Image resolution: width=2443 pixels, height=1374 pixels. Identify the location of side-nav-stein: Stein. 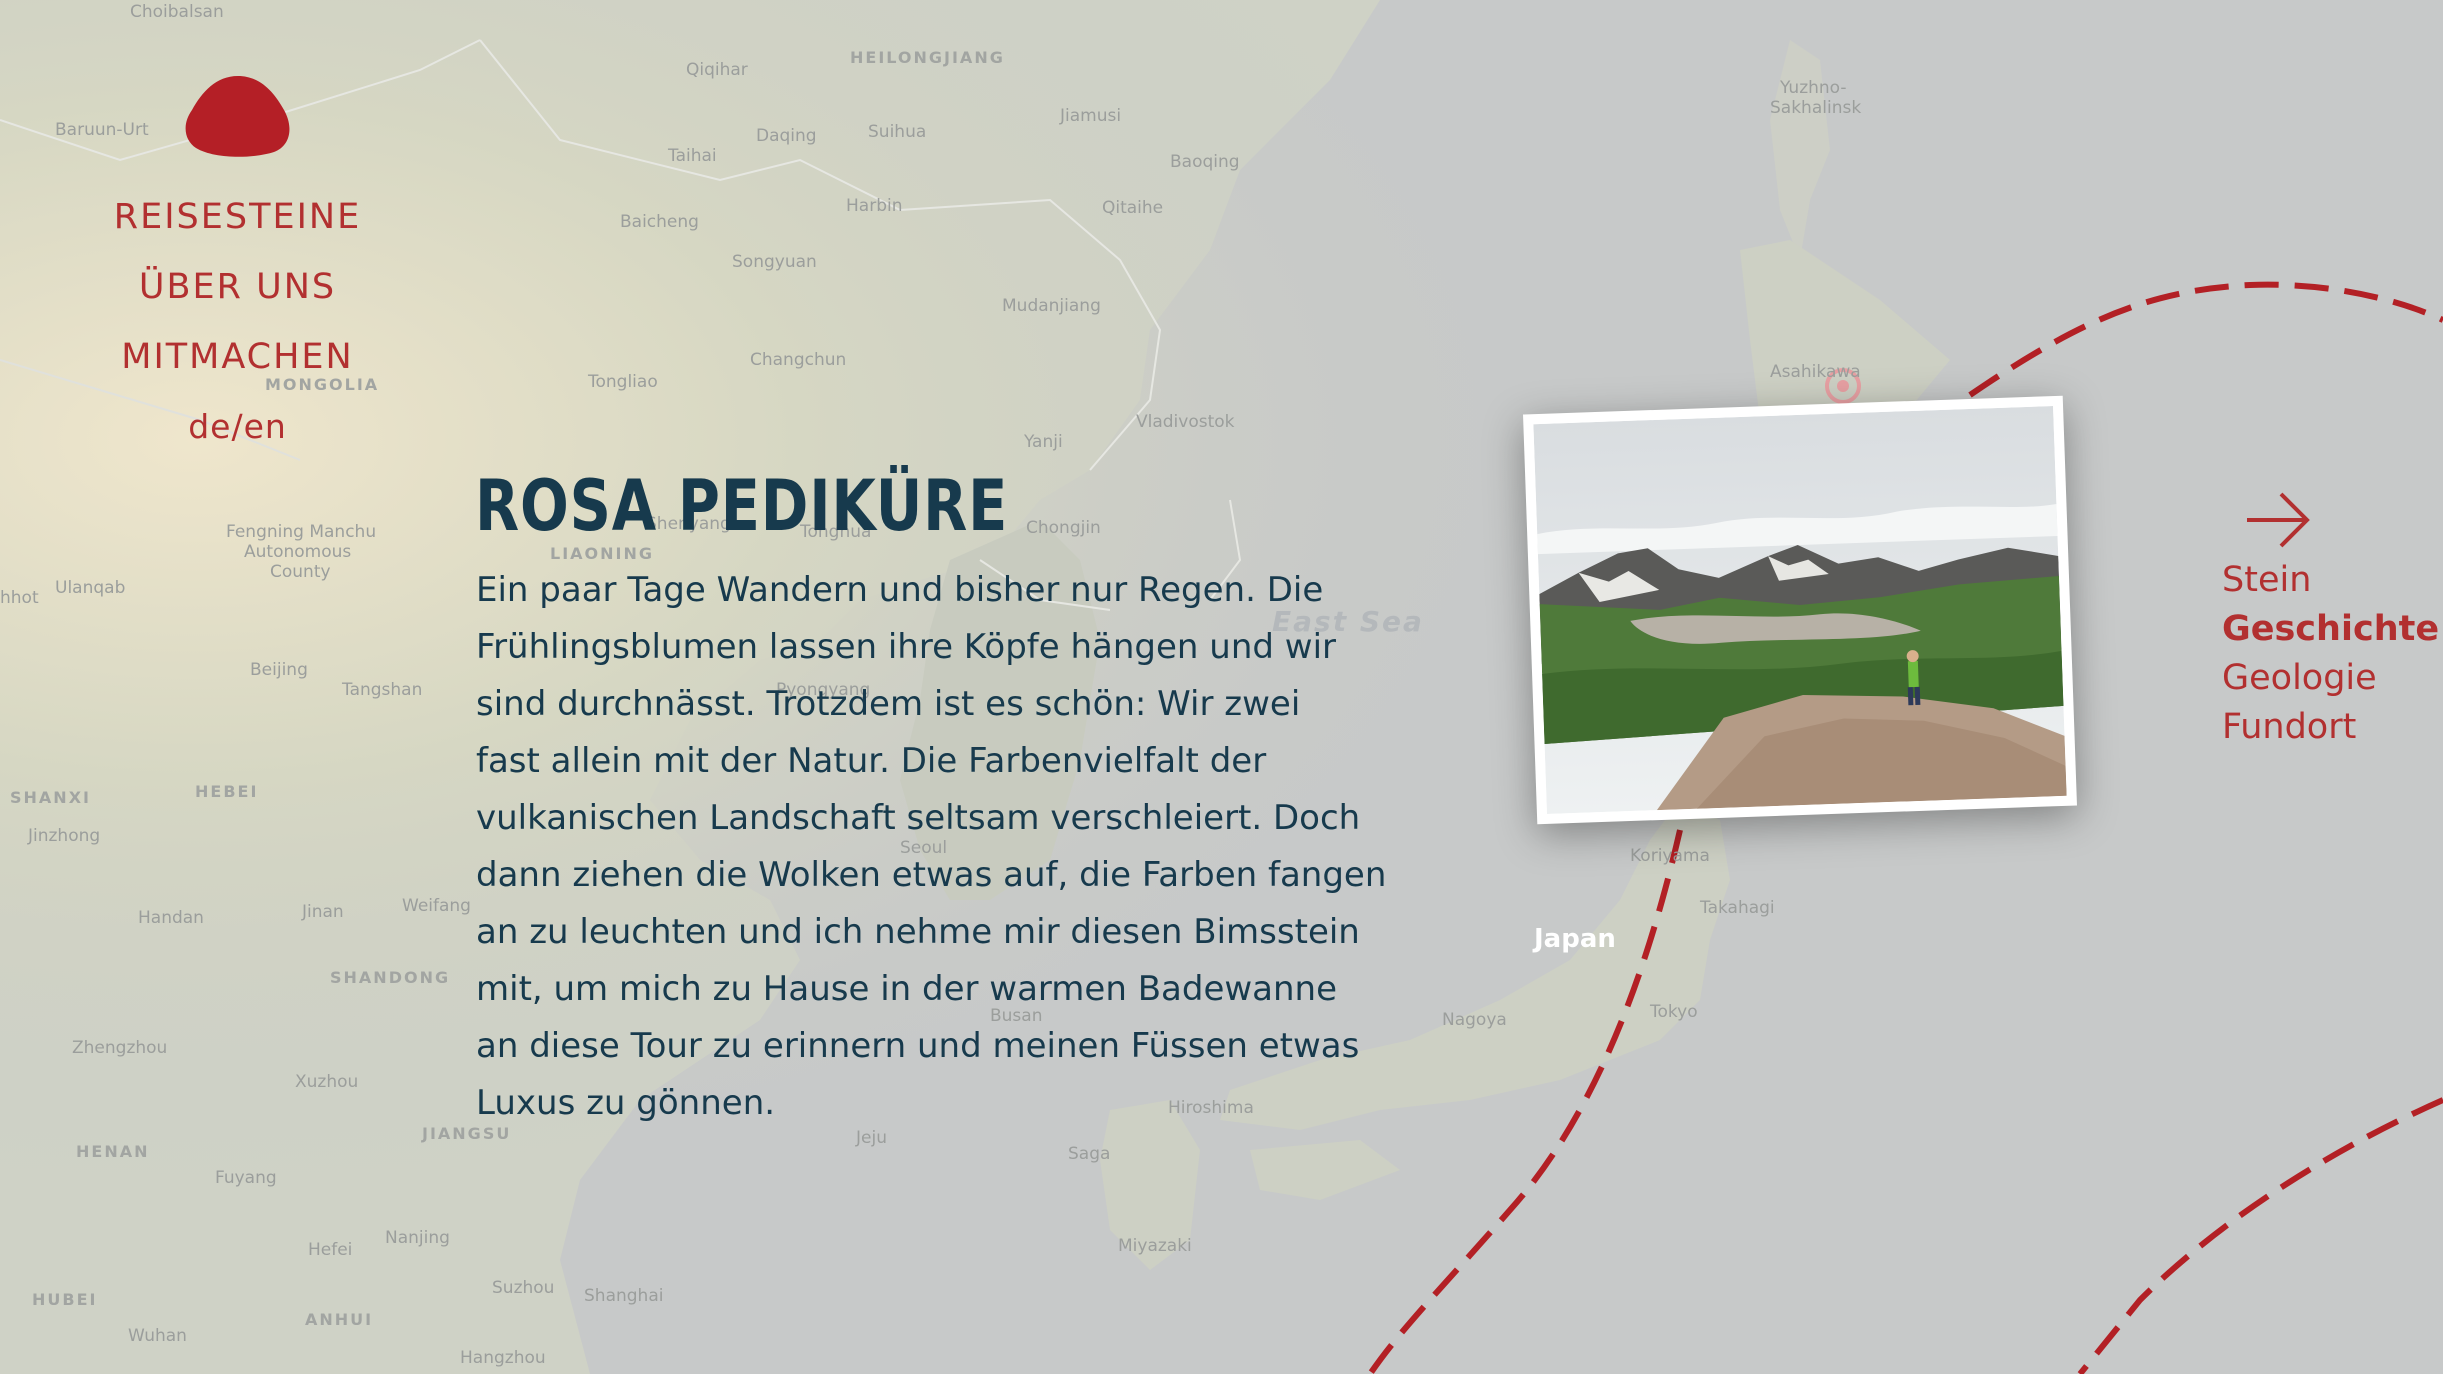
(2329, 580).